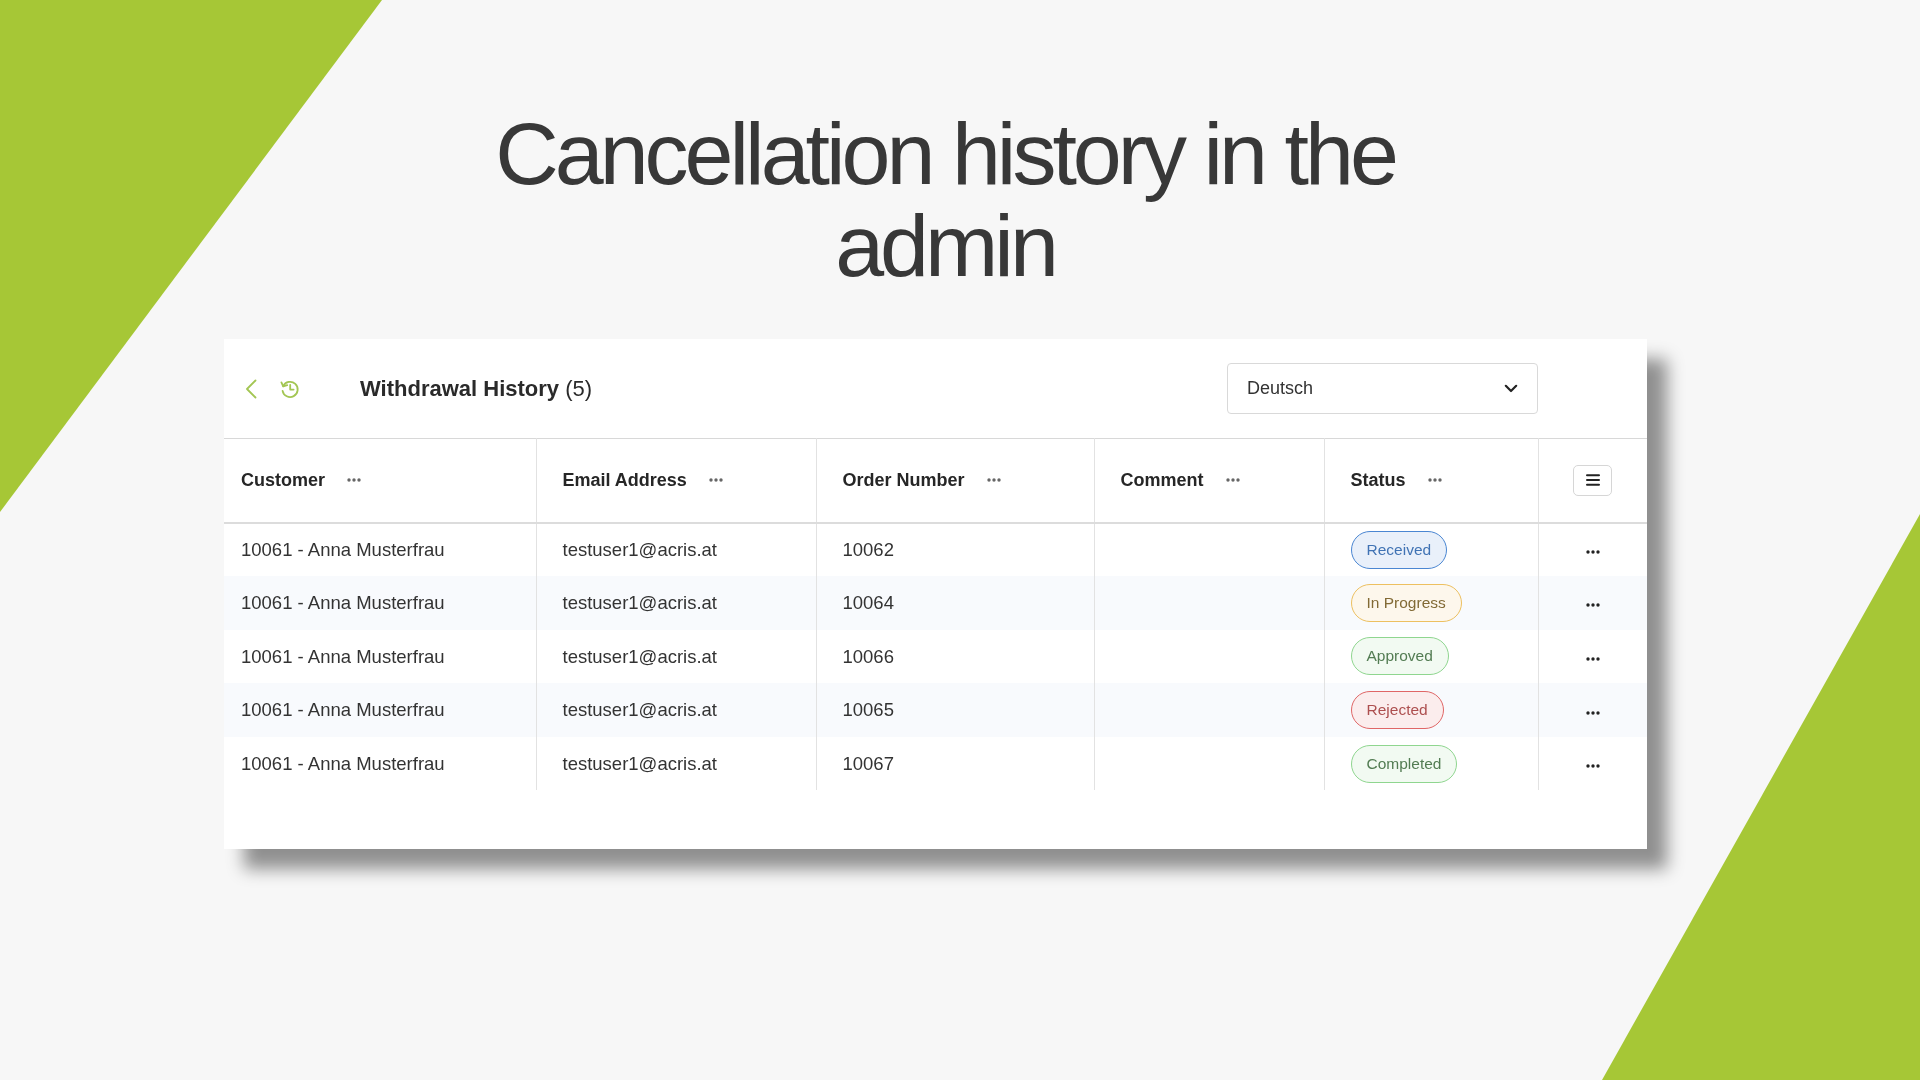 This screenshot has height=1080, width=1920. I want to click on column-header: Comment, so click(1162, 480).